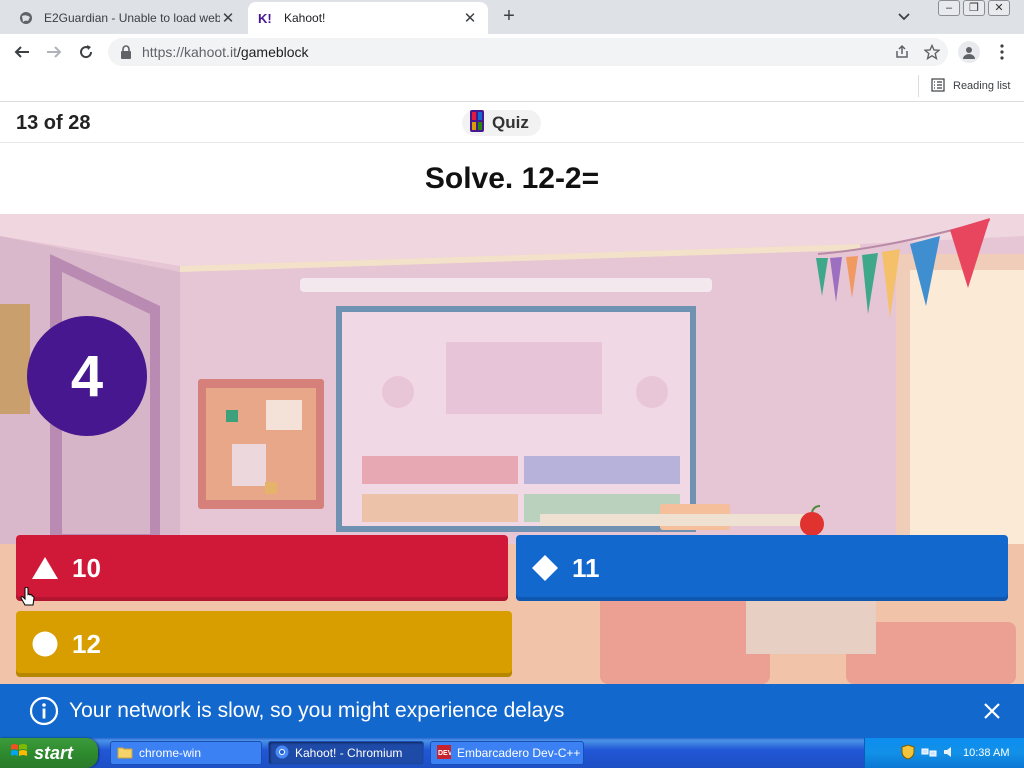 The width and height of the screenshot is (1024, 768). I want to click on answer-text: 10, so click(86, 567).